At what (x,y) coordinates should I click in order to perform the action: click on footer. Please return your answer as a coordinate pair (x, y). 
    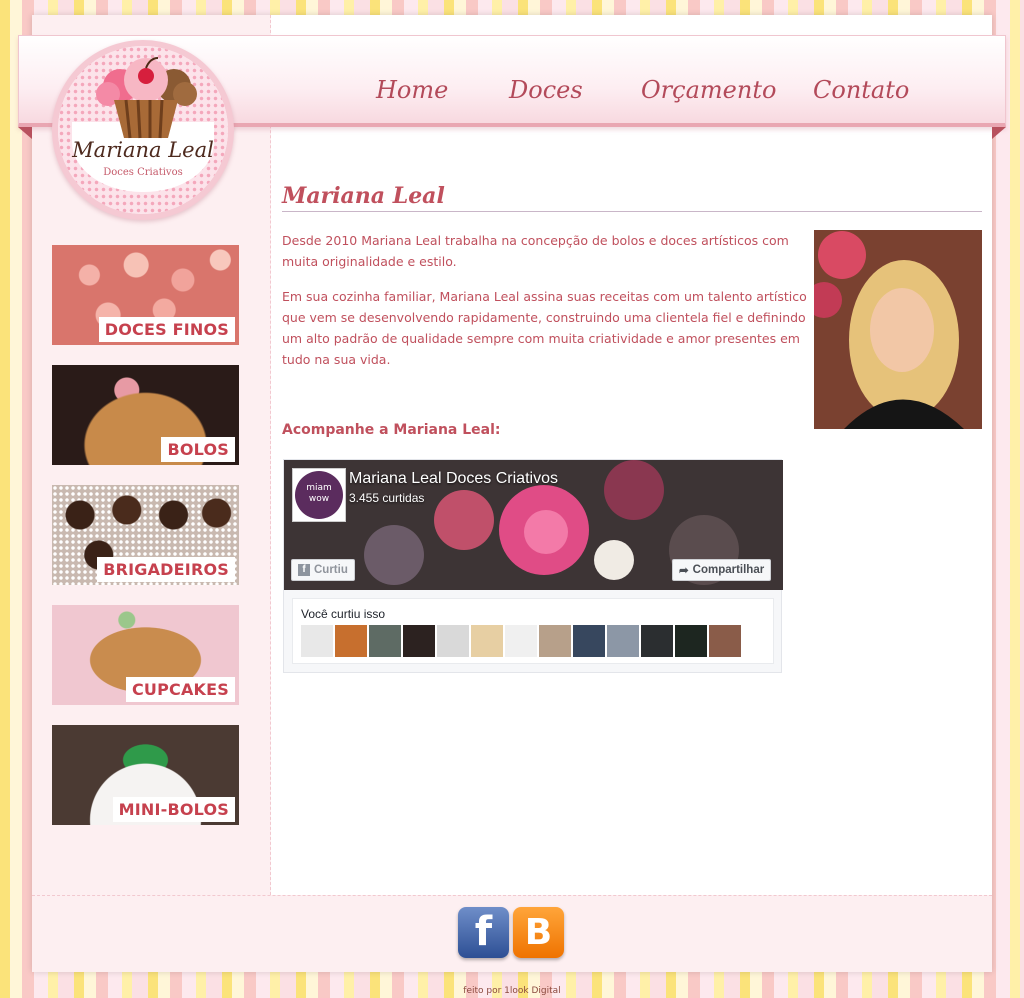
    Looking at the image, I should click on (512, 933).